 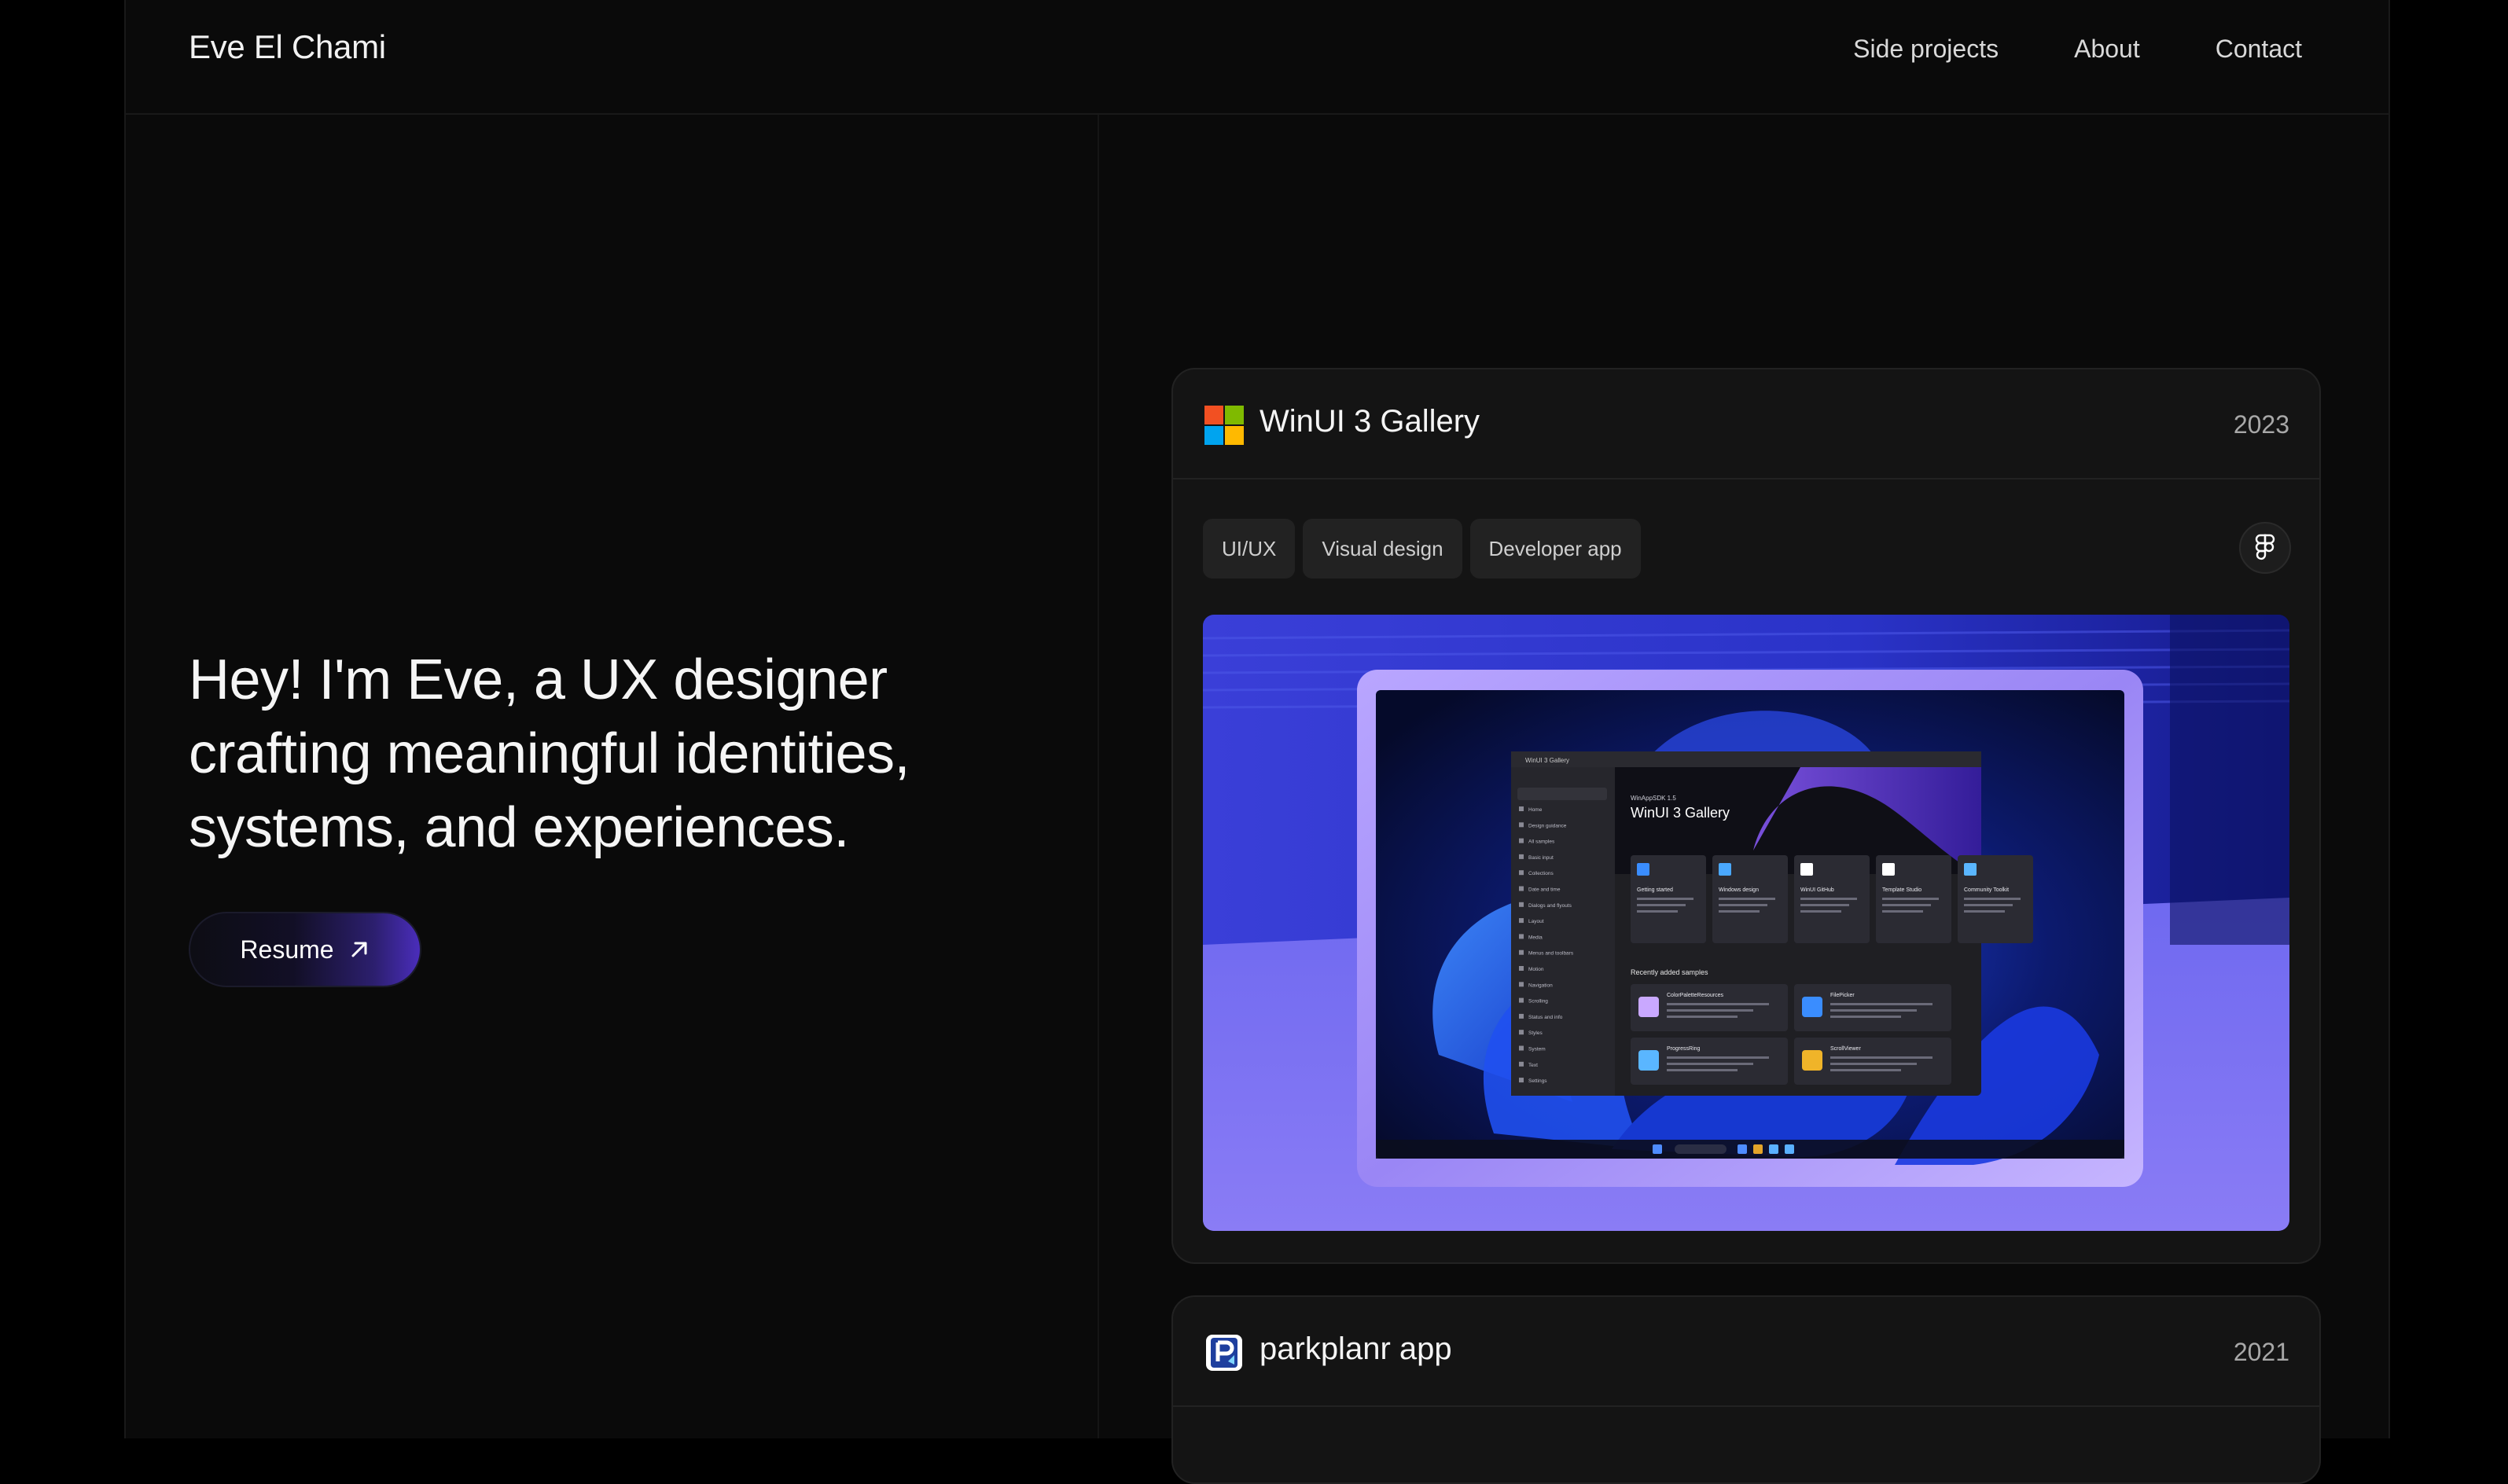 I want to click on tag-developer-app: Developer app, so click(x=1555, y=549).